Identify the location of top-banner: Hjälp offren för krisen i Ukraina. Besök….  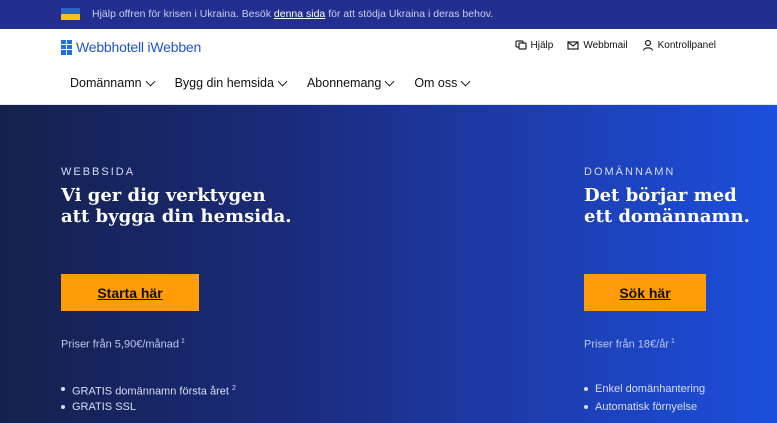
(388, 14).